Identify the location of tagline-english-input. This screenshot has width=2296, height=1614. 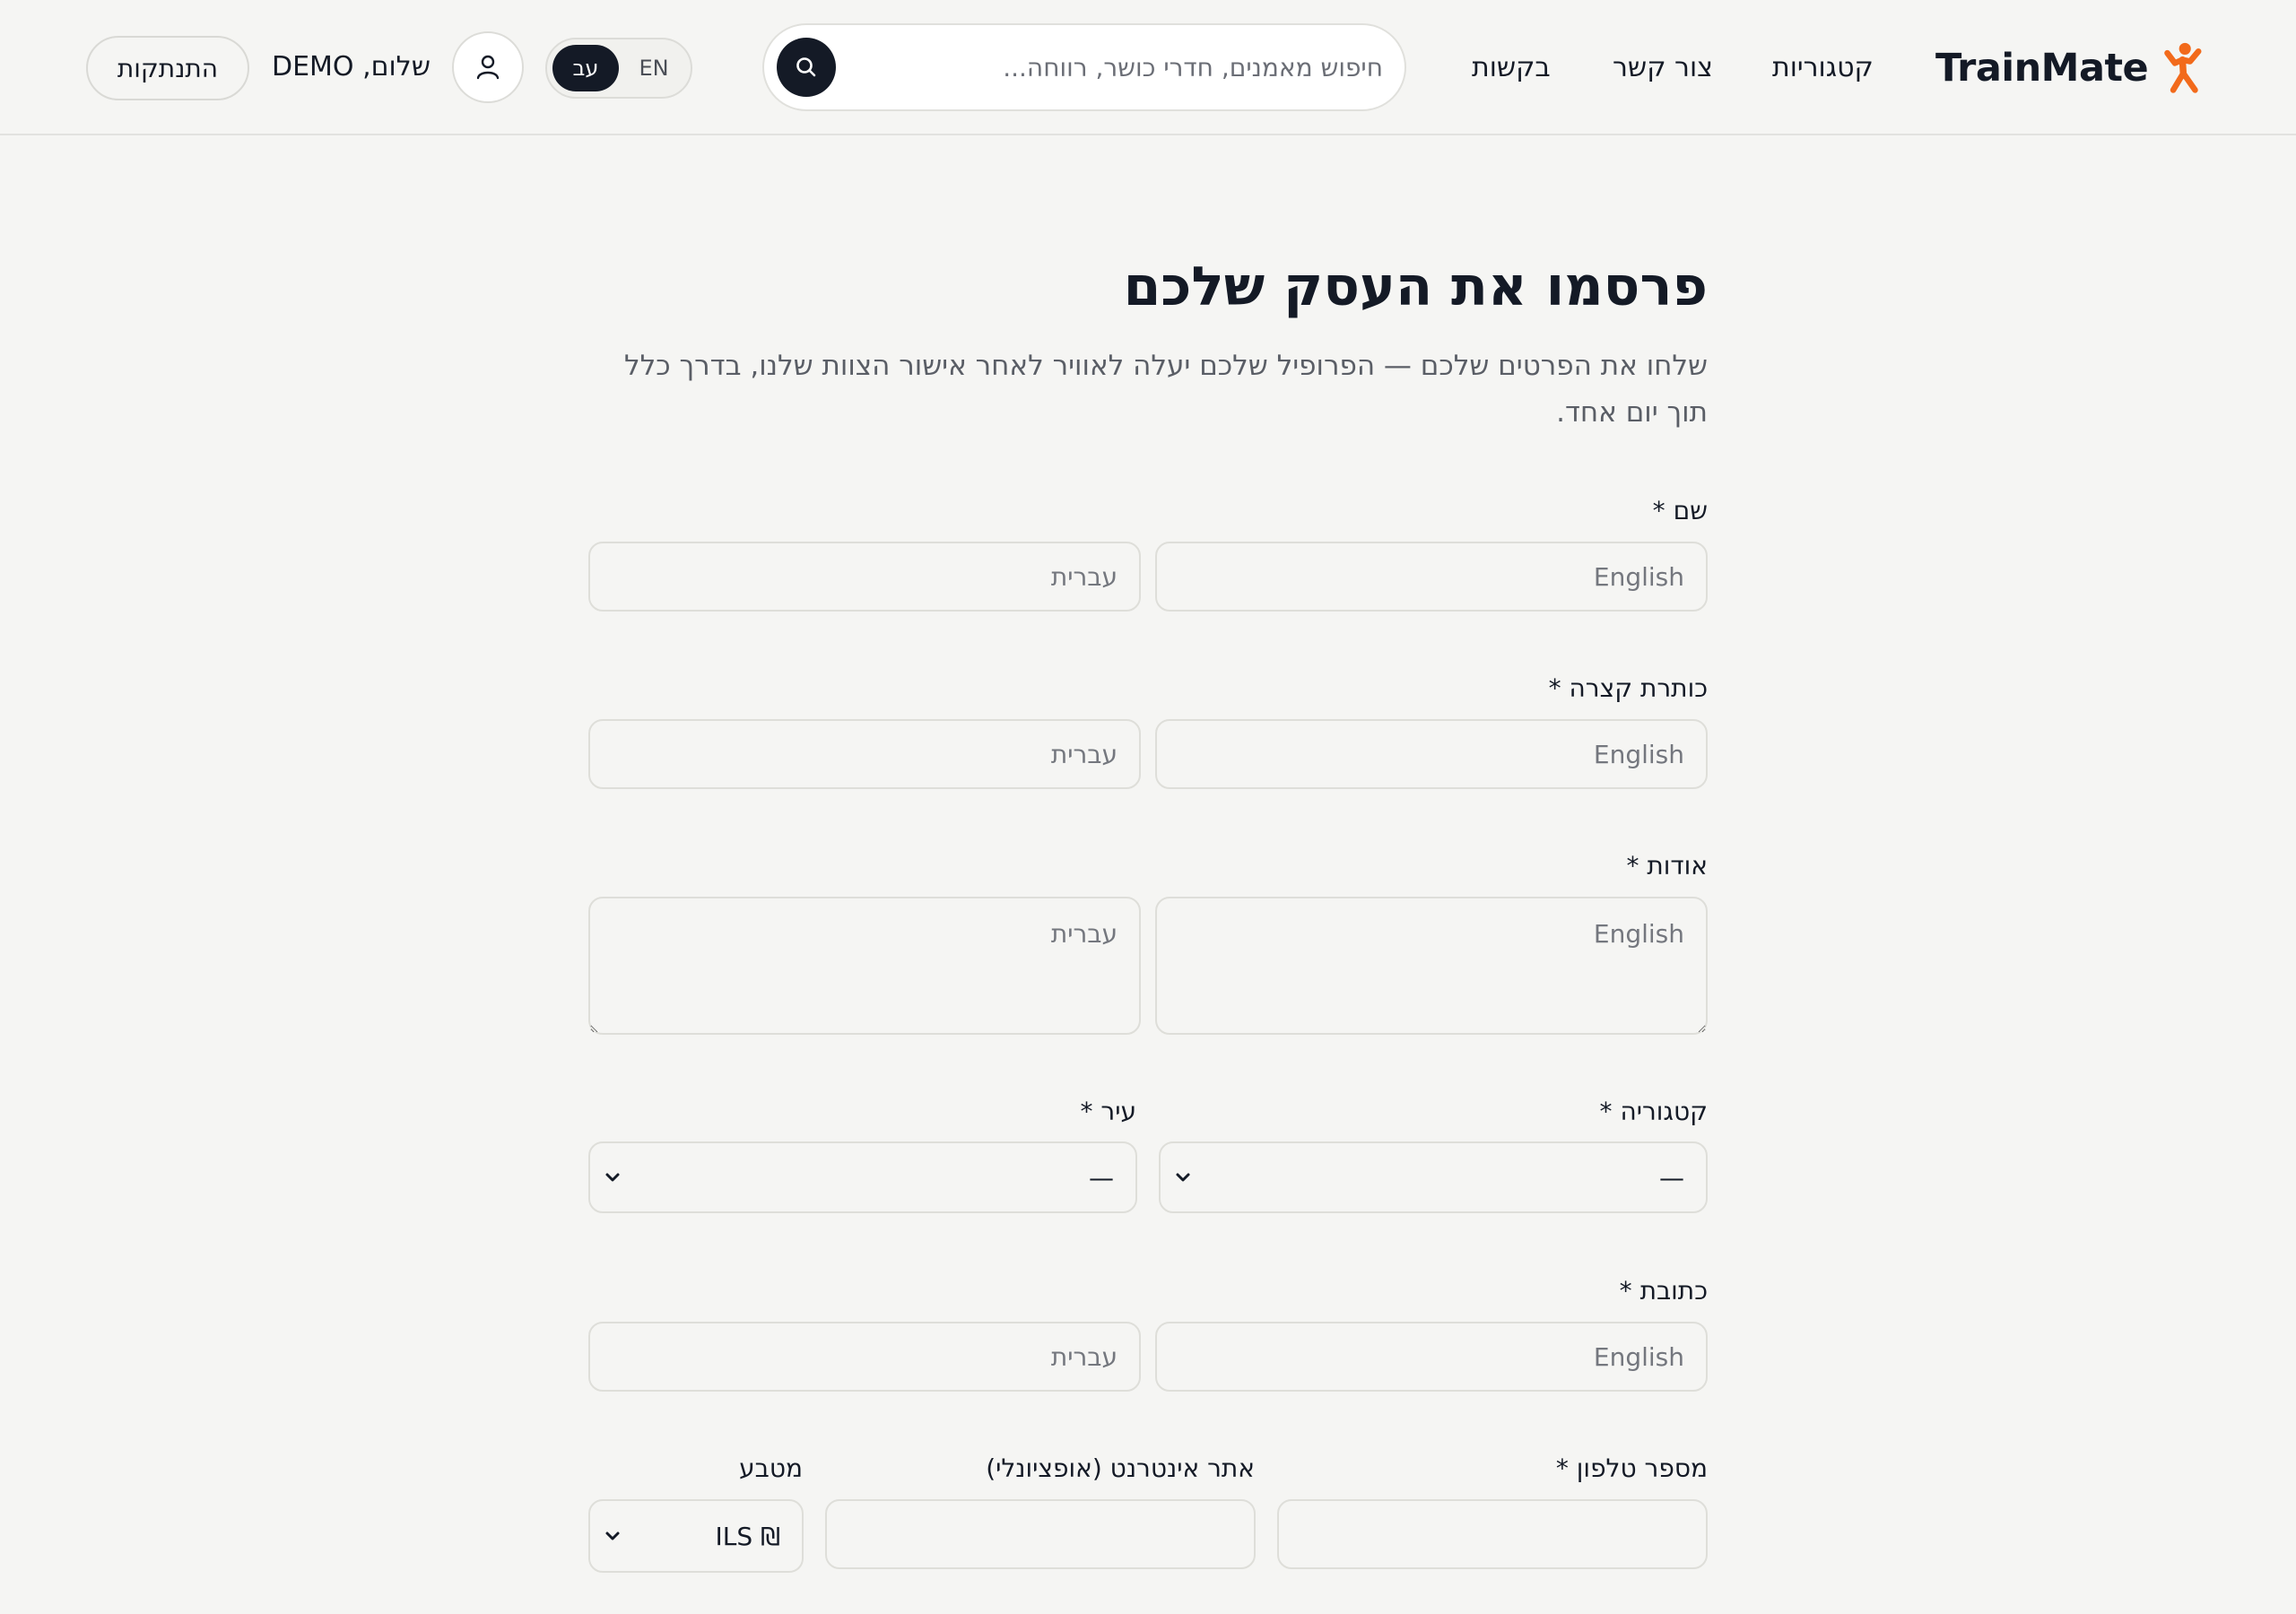
(1431, 754).